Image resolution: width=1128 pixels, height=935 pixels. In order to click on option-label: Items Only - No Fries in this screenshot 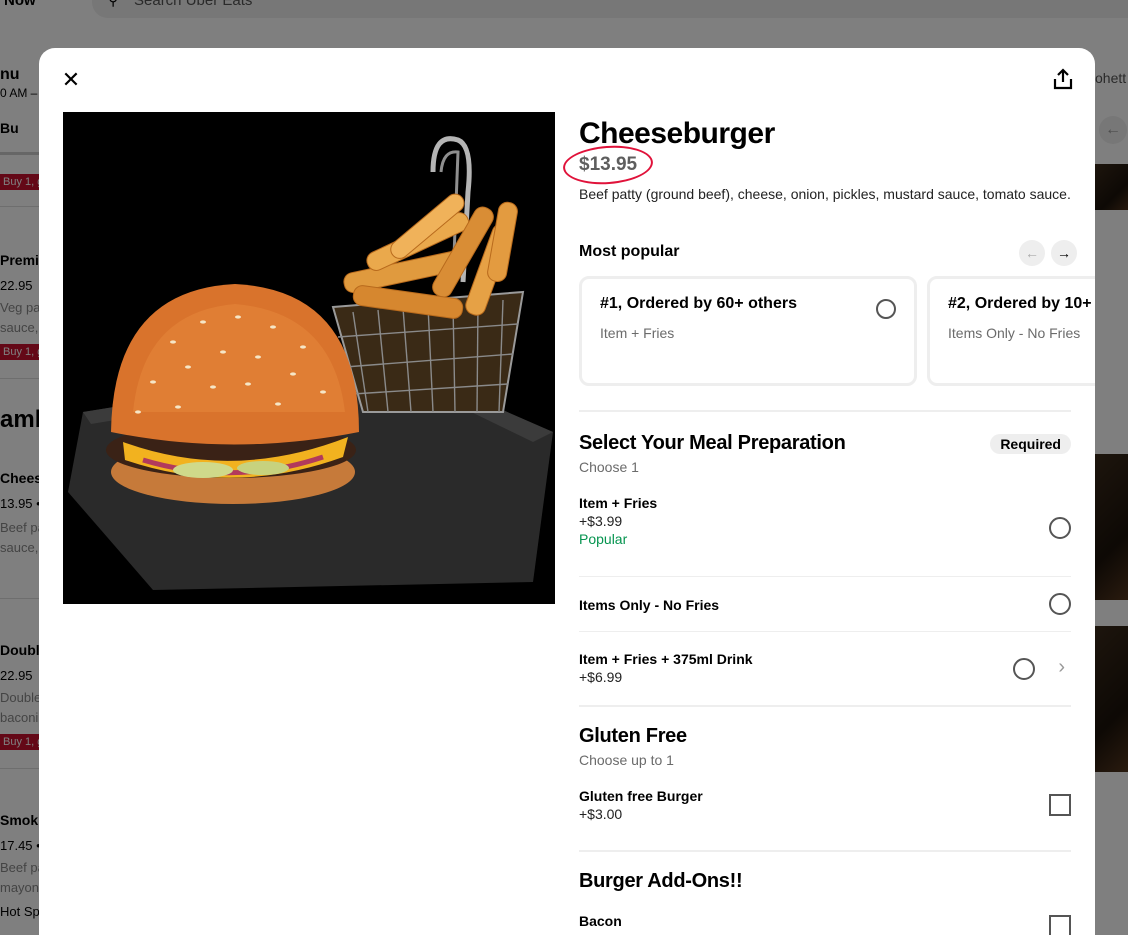, I will do `click(649, 605)`.